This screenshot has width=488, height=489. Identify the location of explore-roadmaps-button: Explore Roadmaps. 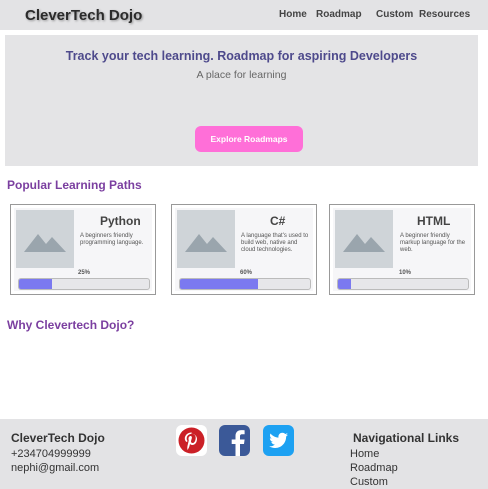
(249, 139).